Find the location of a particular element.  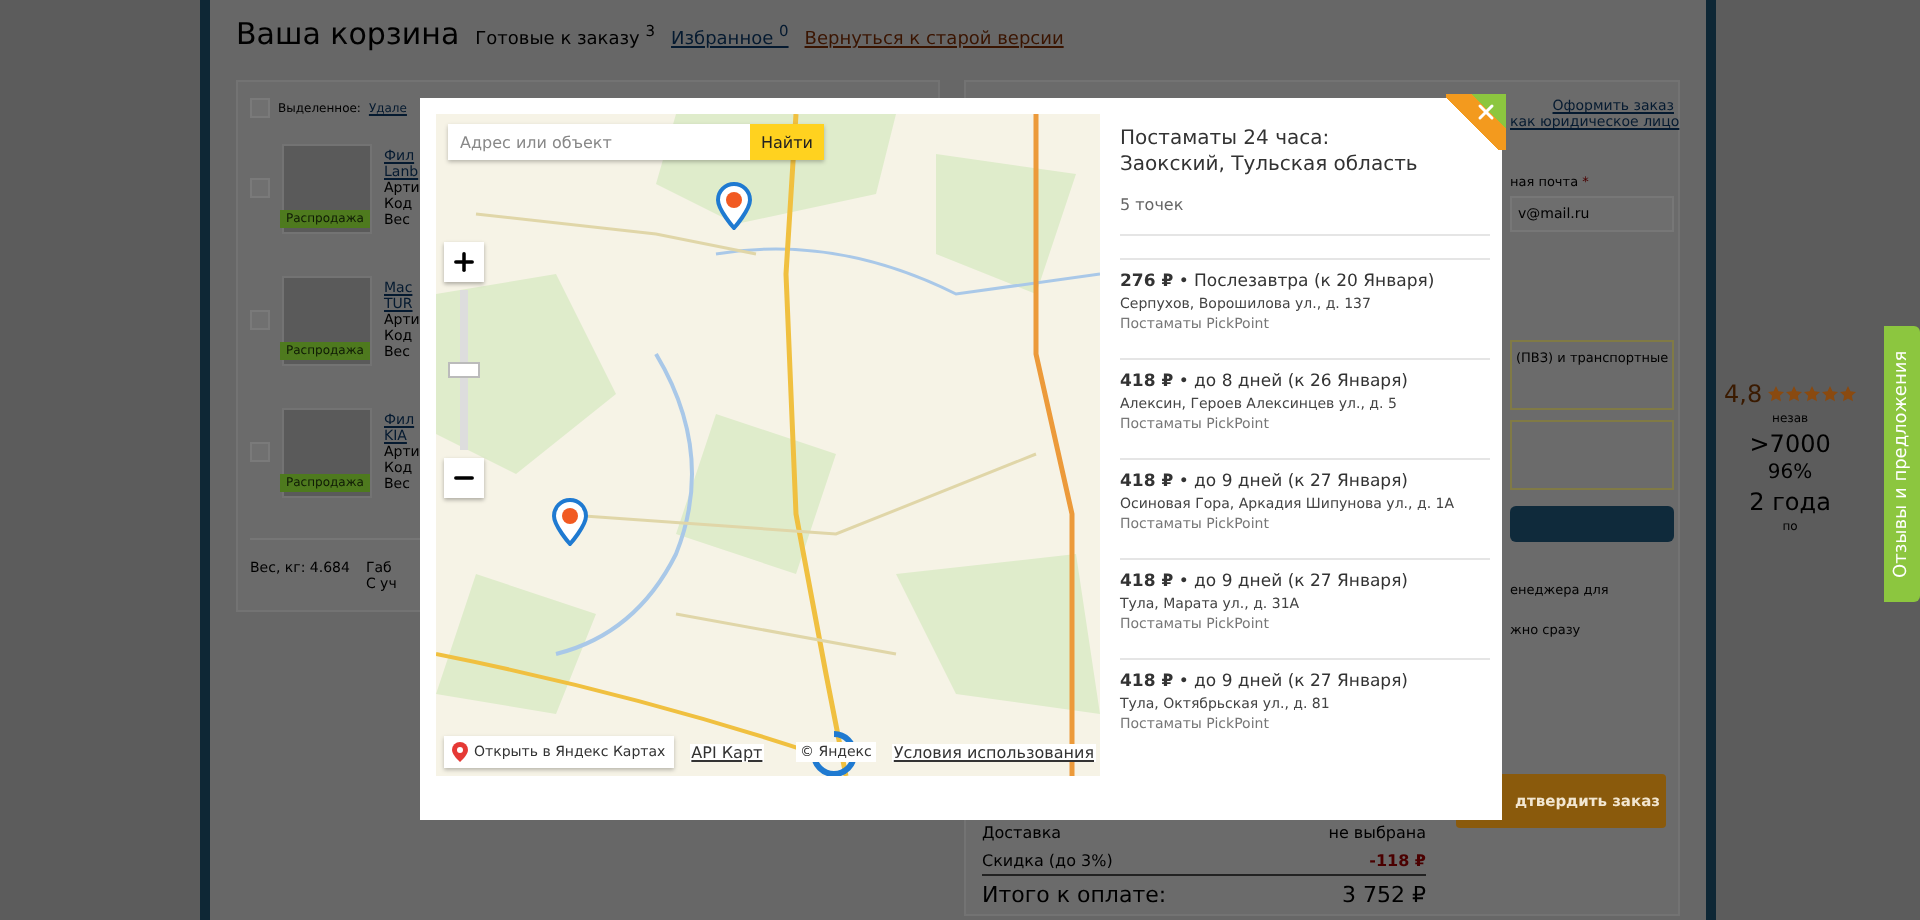

page-title: Ваша корзина is located at coordinates (348, 34).